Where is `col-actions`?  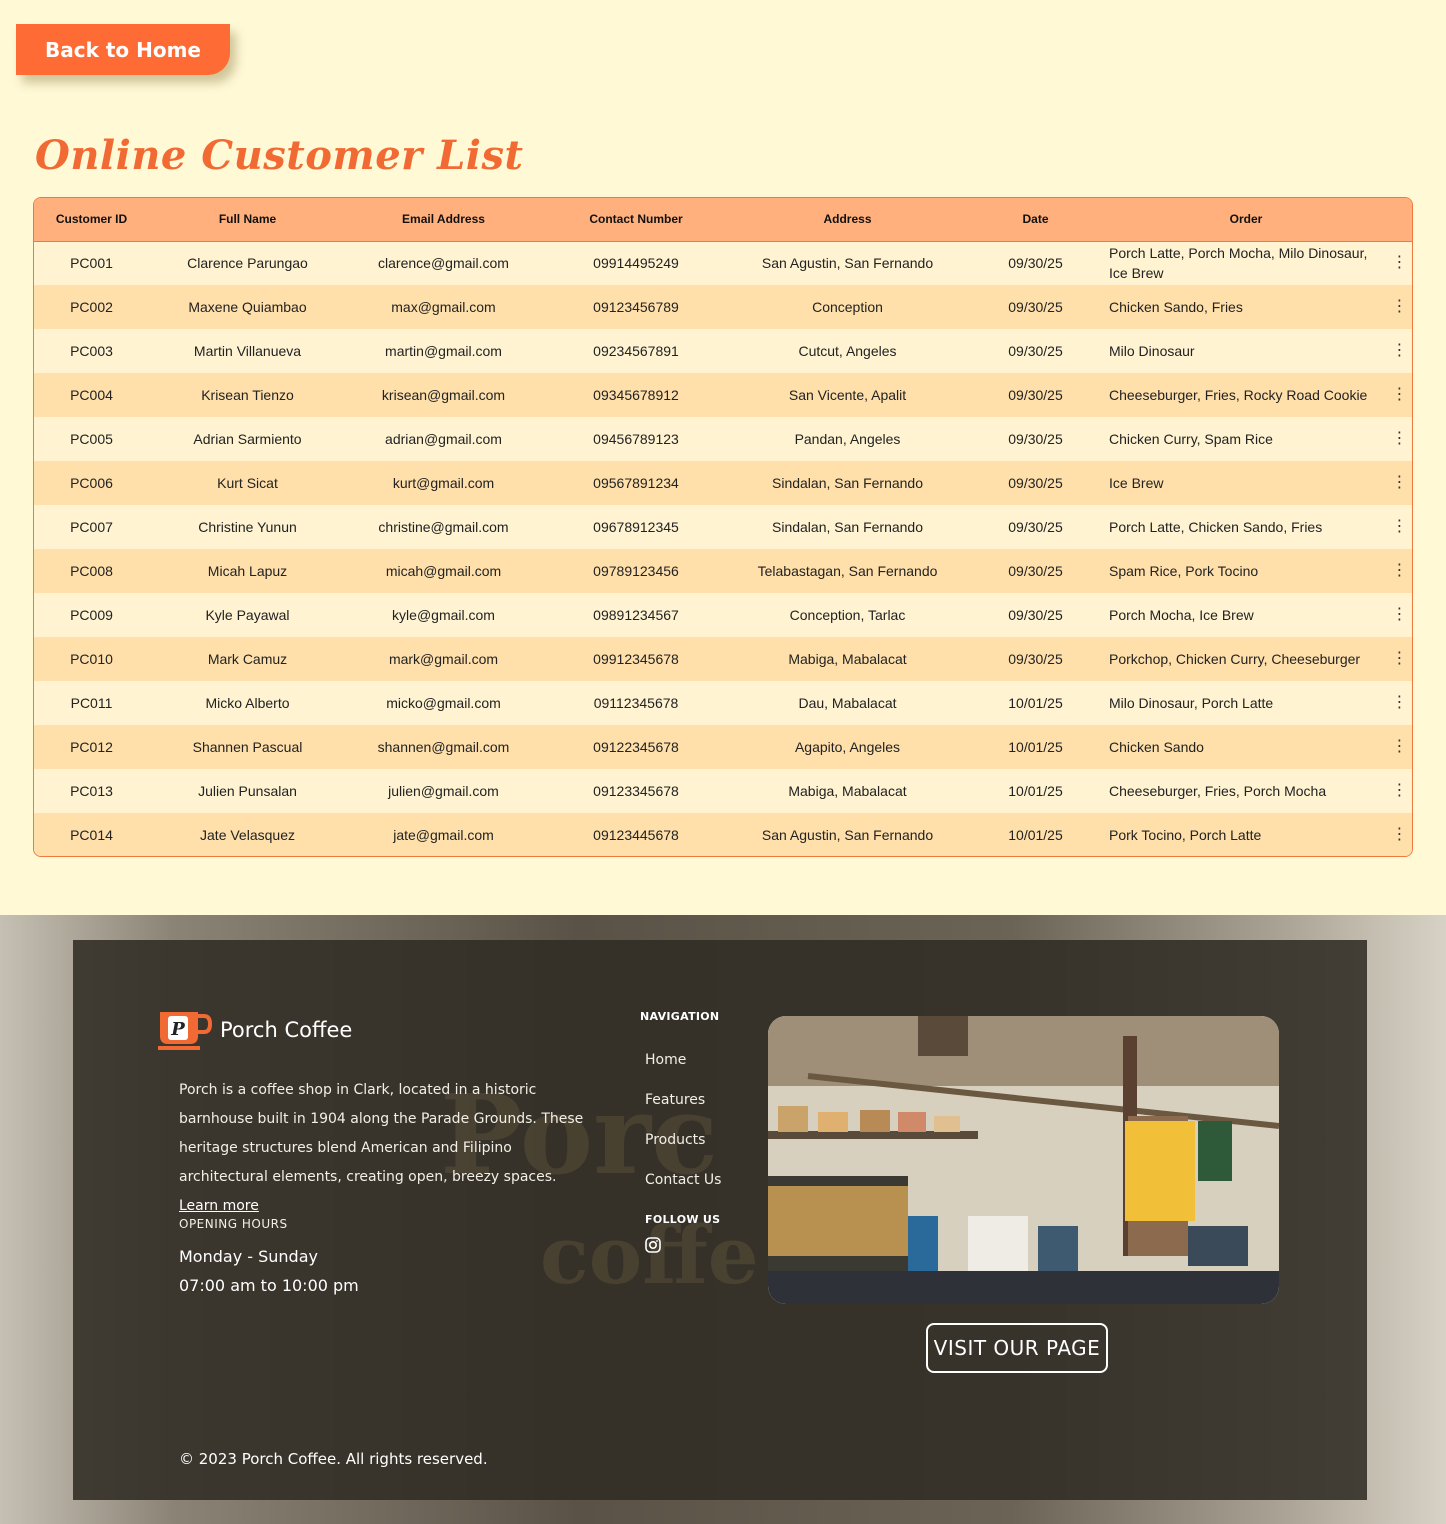 col-actions is located at coordinates (1398, 220).